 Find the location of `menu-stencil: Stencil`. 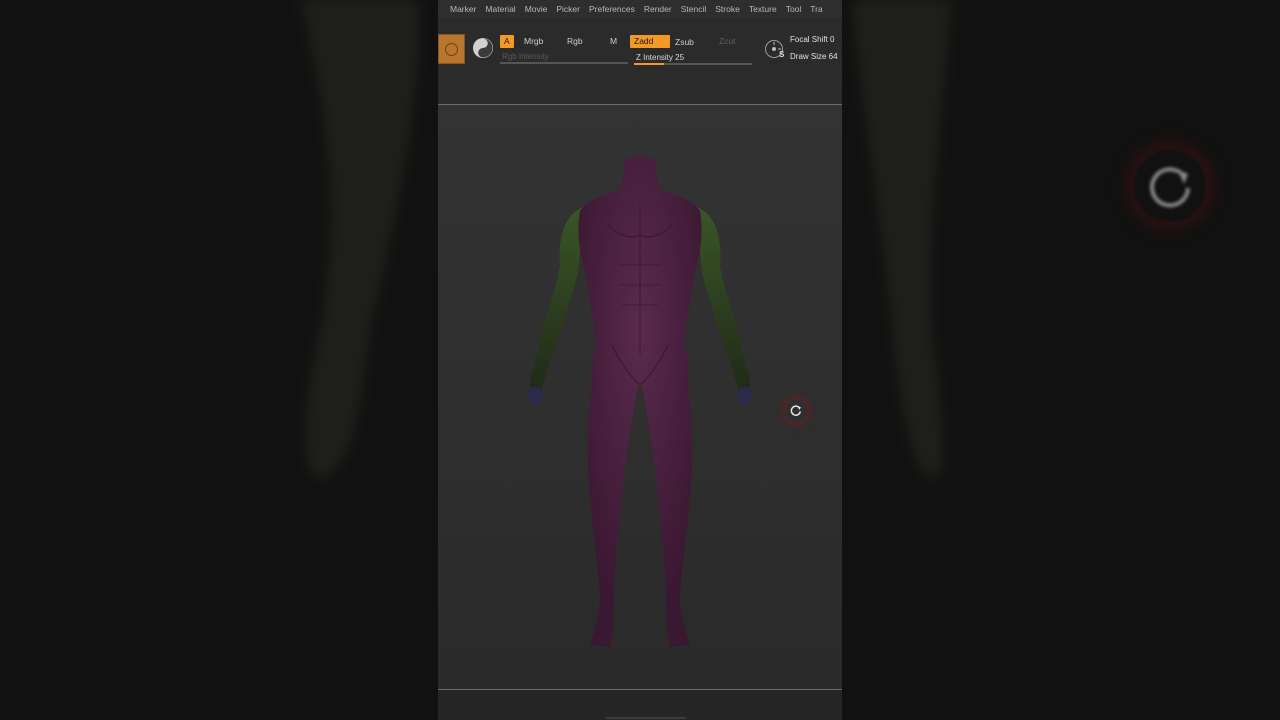

menu-stencil: Stencil is located at coordinates (689, 9).